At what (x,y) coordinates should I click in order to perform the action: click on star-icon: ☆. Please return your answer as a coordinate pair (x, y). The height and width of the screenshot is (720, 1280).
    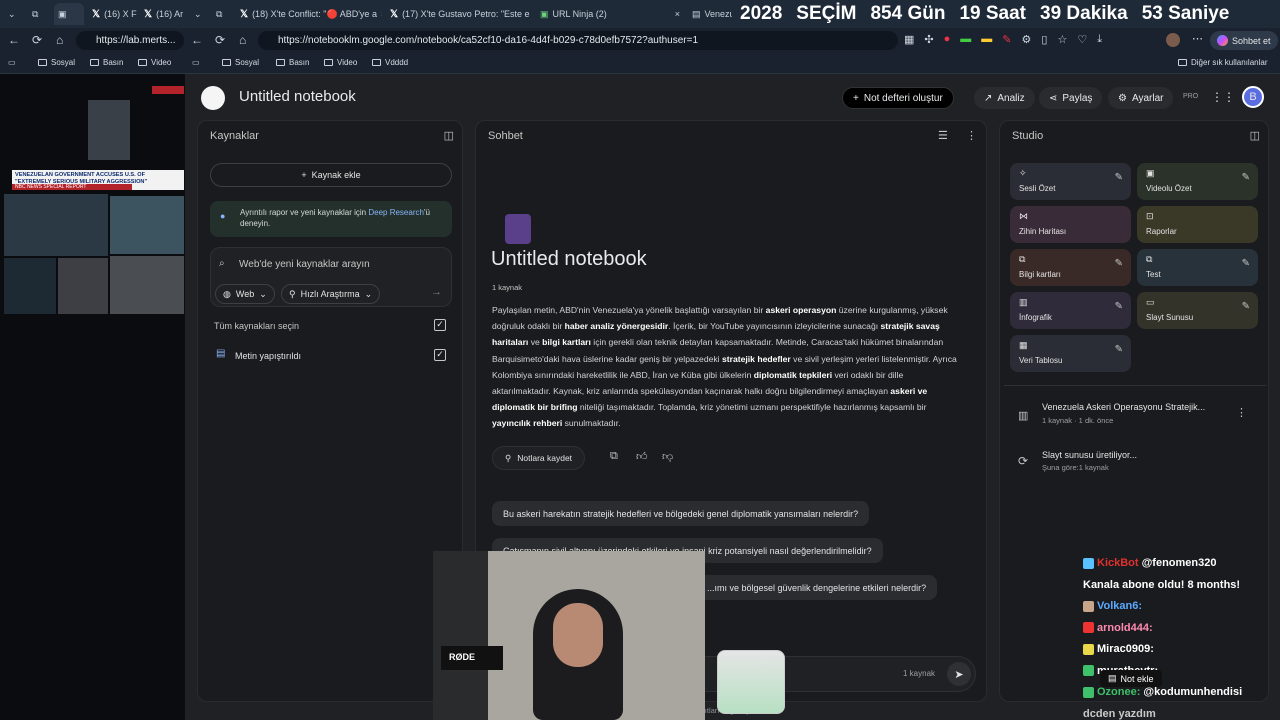
    Looking at the image, I should click on (1062, 39).